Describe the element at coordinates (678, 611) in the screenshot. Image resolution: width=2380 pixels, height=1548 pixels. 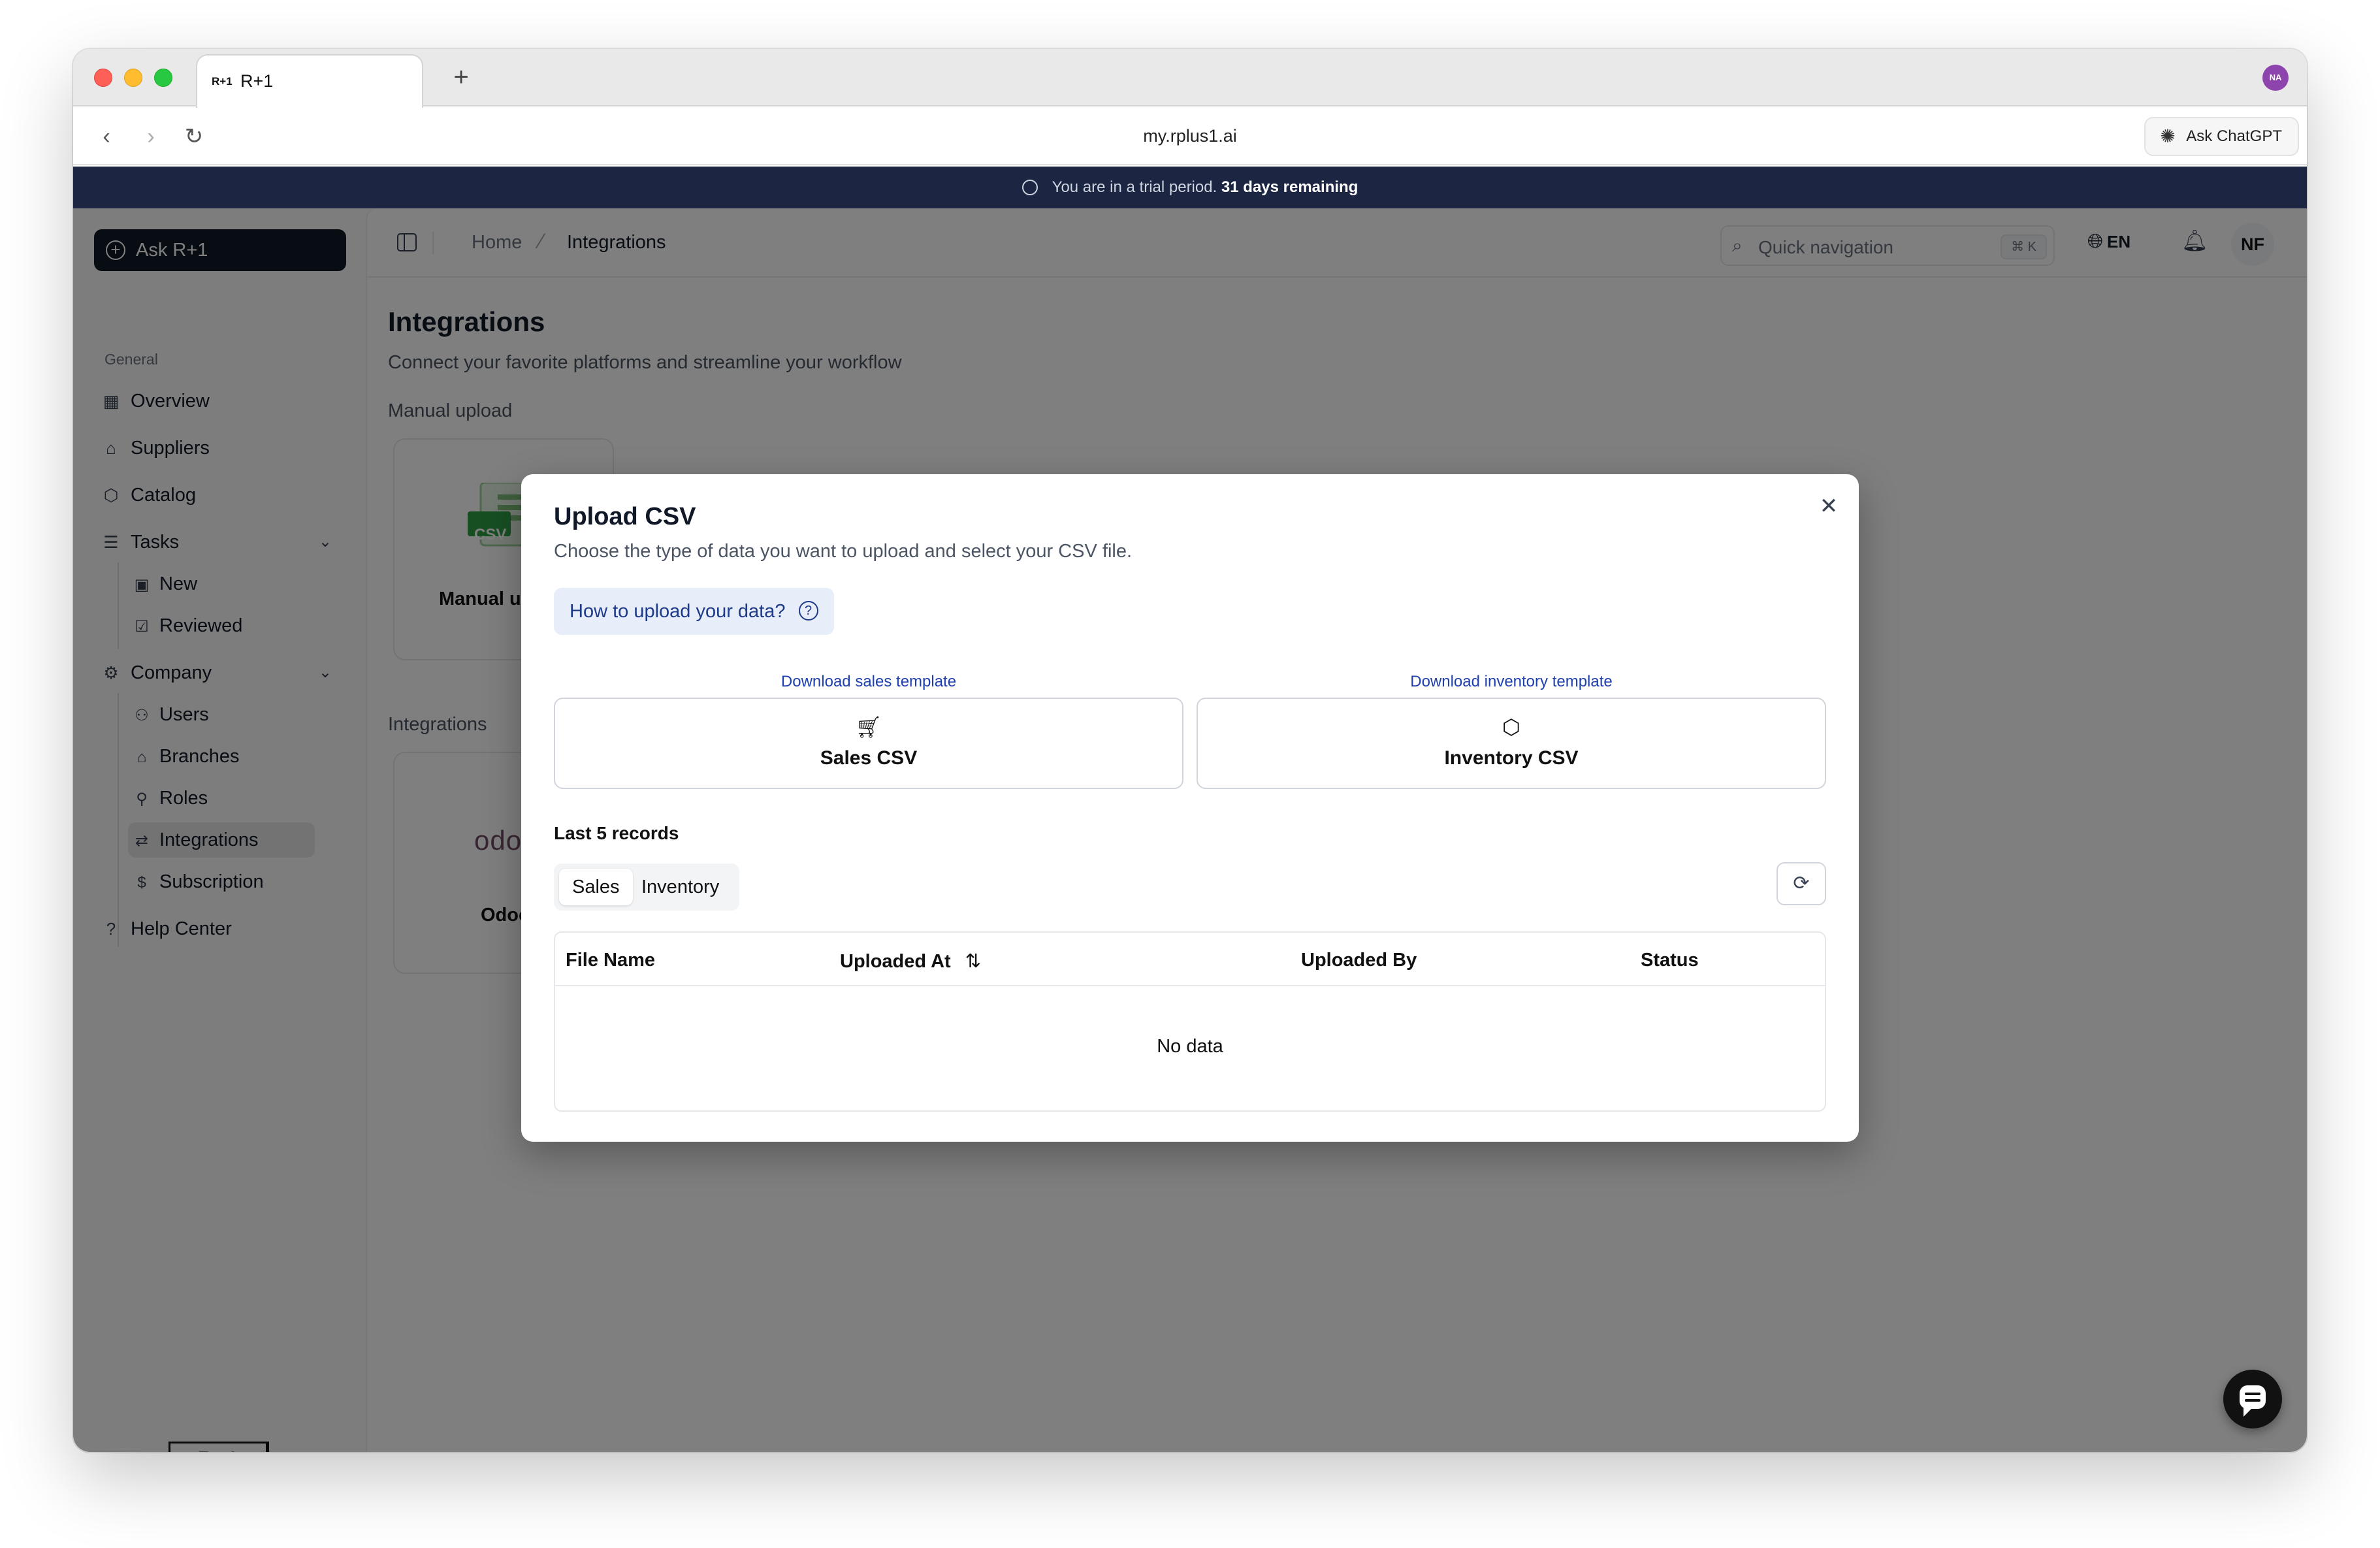
I see `how-to-upload-label: How to upload your data?` at that location.